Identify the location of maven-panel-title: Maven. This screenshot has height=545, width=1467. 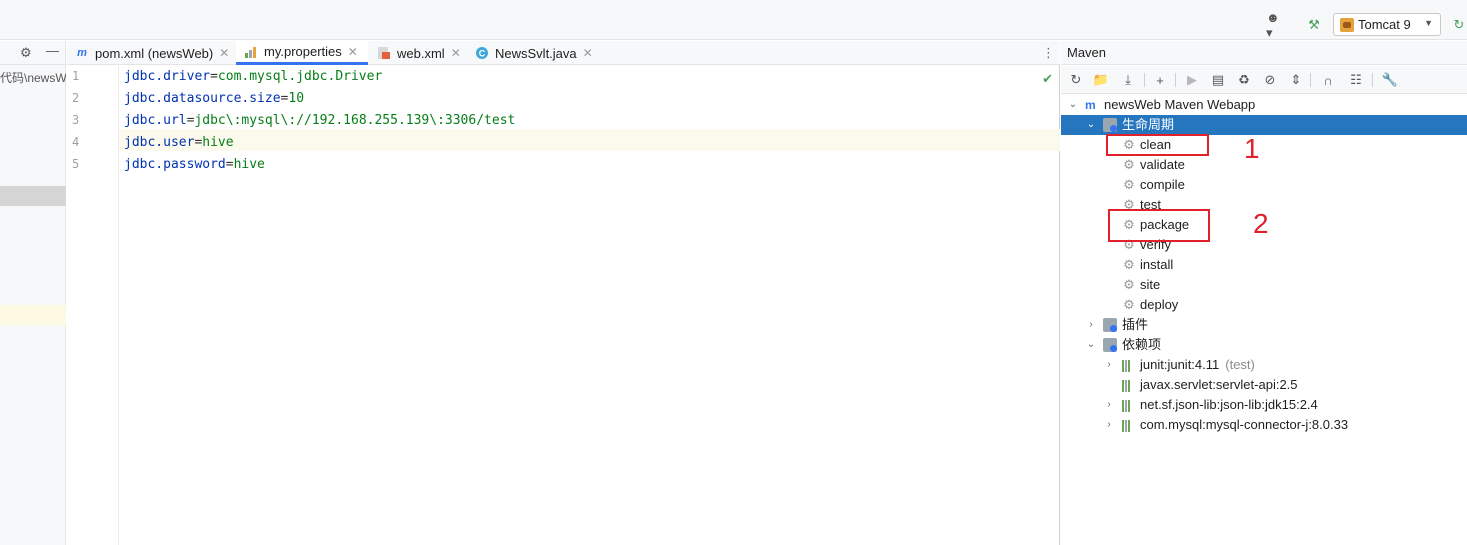
(1264, 53).